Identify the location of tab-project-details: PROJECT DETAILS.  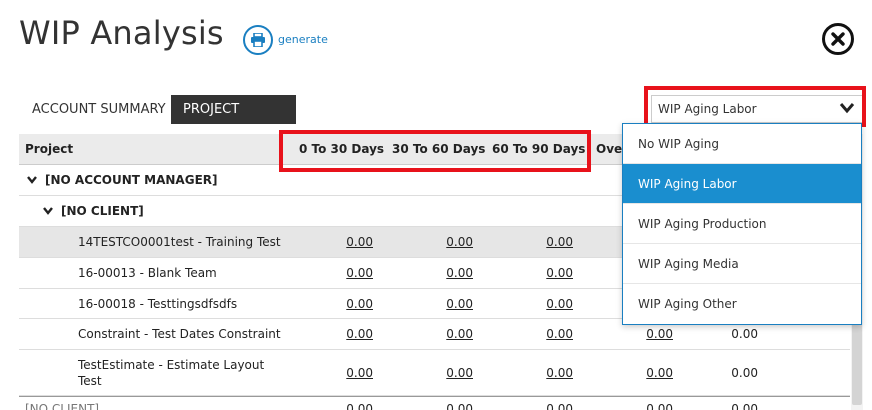
(233, 120).